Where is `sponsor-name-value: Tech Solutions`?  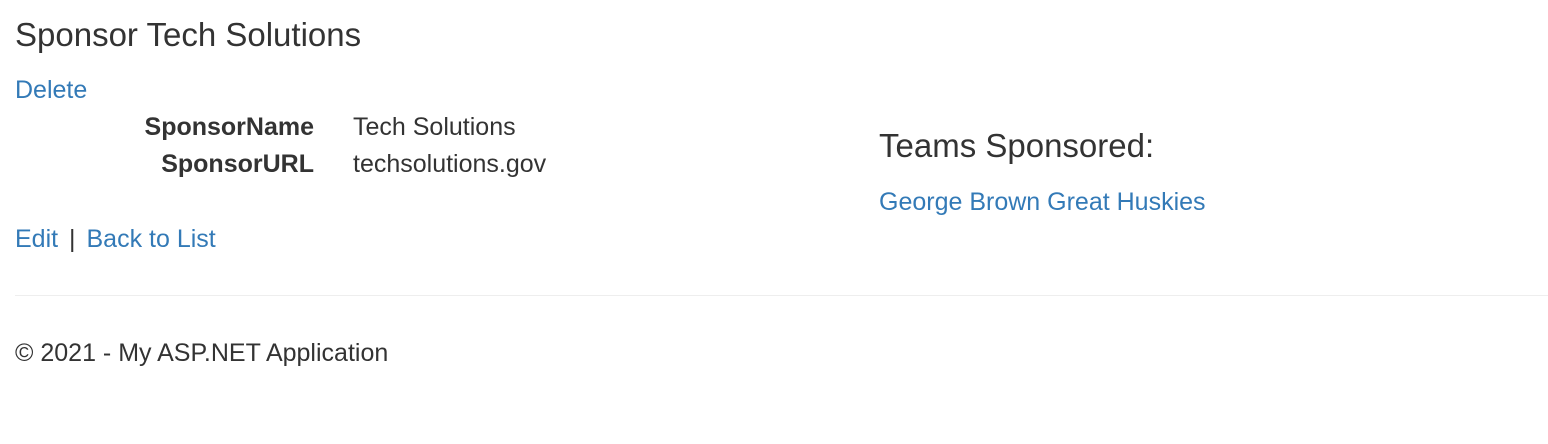 sponsor-name-value: Tech Solutions is located at coordinates (434, 127).